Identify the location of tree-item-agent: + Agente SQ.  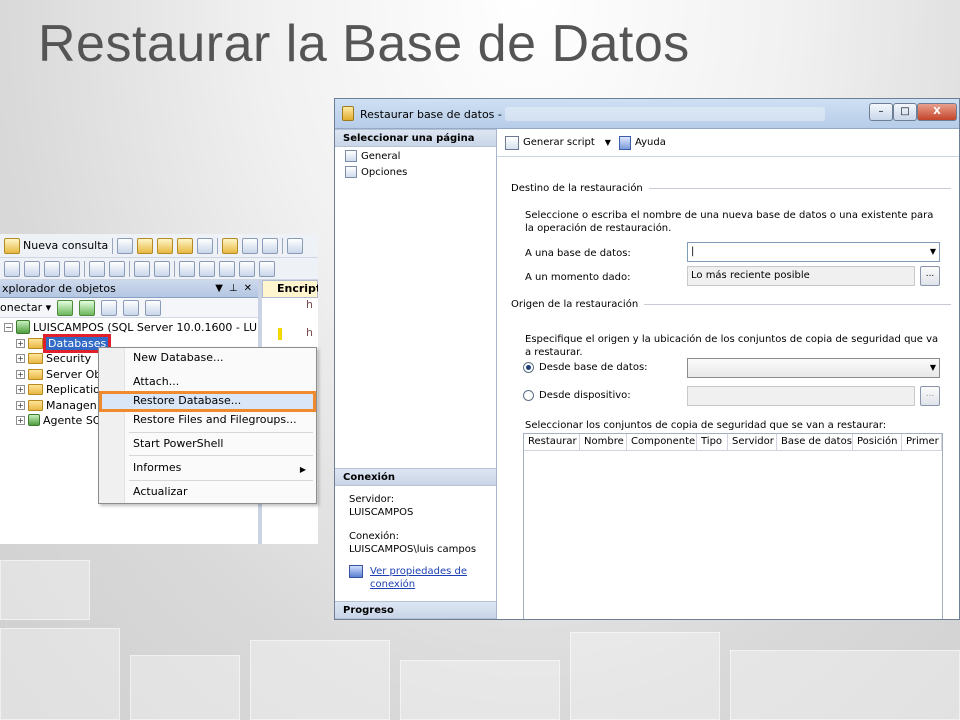
(58, 420).